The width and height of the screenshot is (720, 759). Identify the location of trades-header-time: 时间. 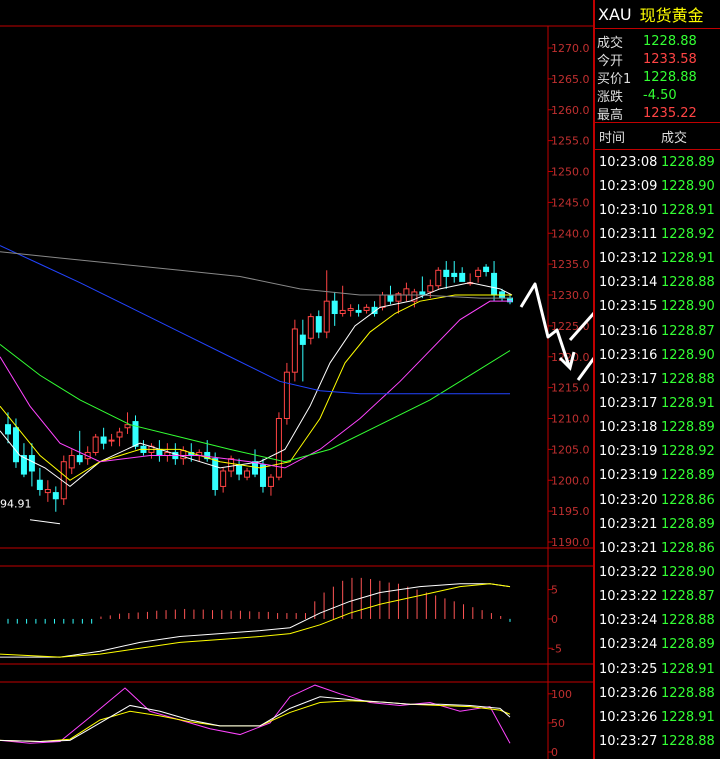
(612, 138).